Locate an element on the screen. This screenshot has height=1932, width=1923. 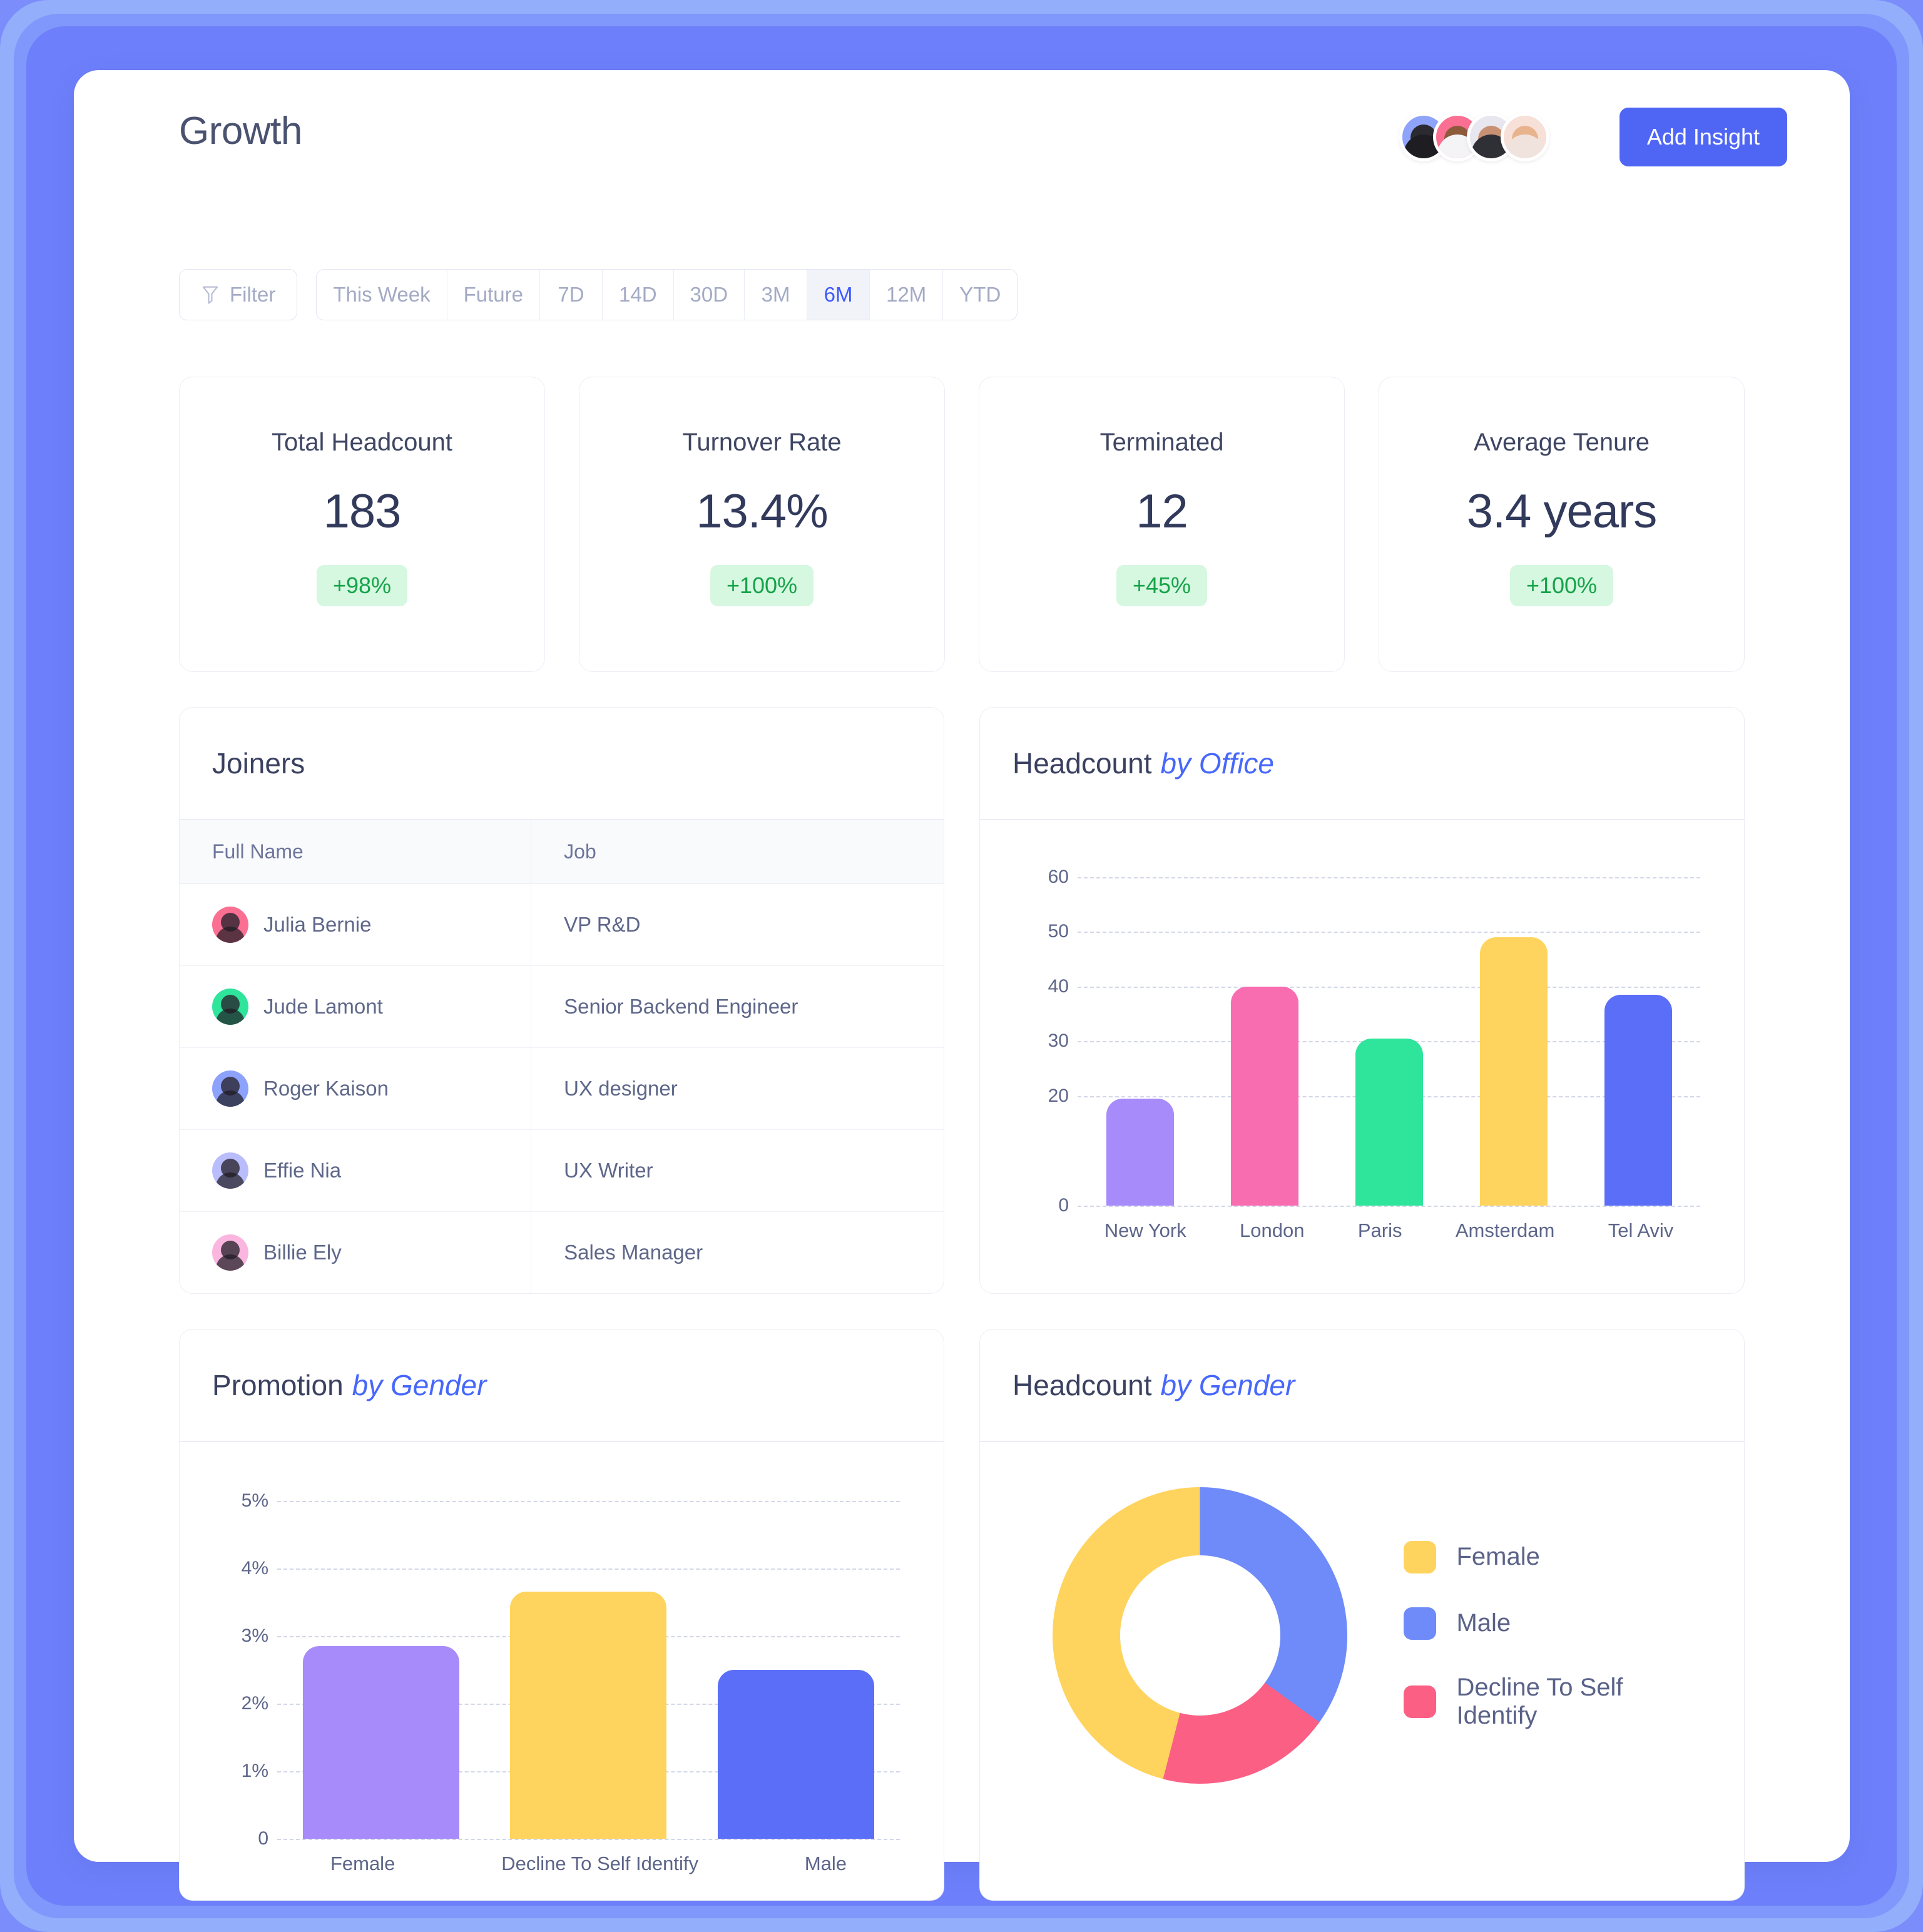
donut-legend: Female Male Decline To Self Identify is located at coordinates (1557, 1635).